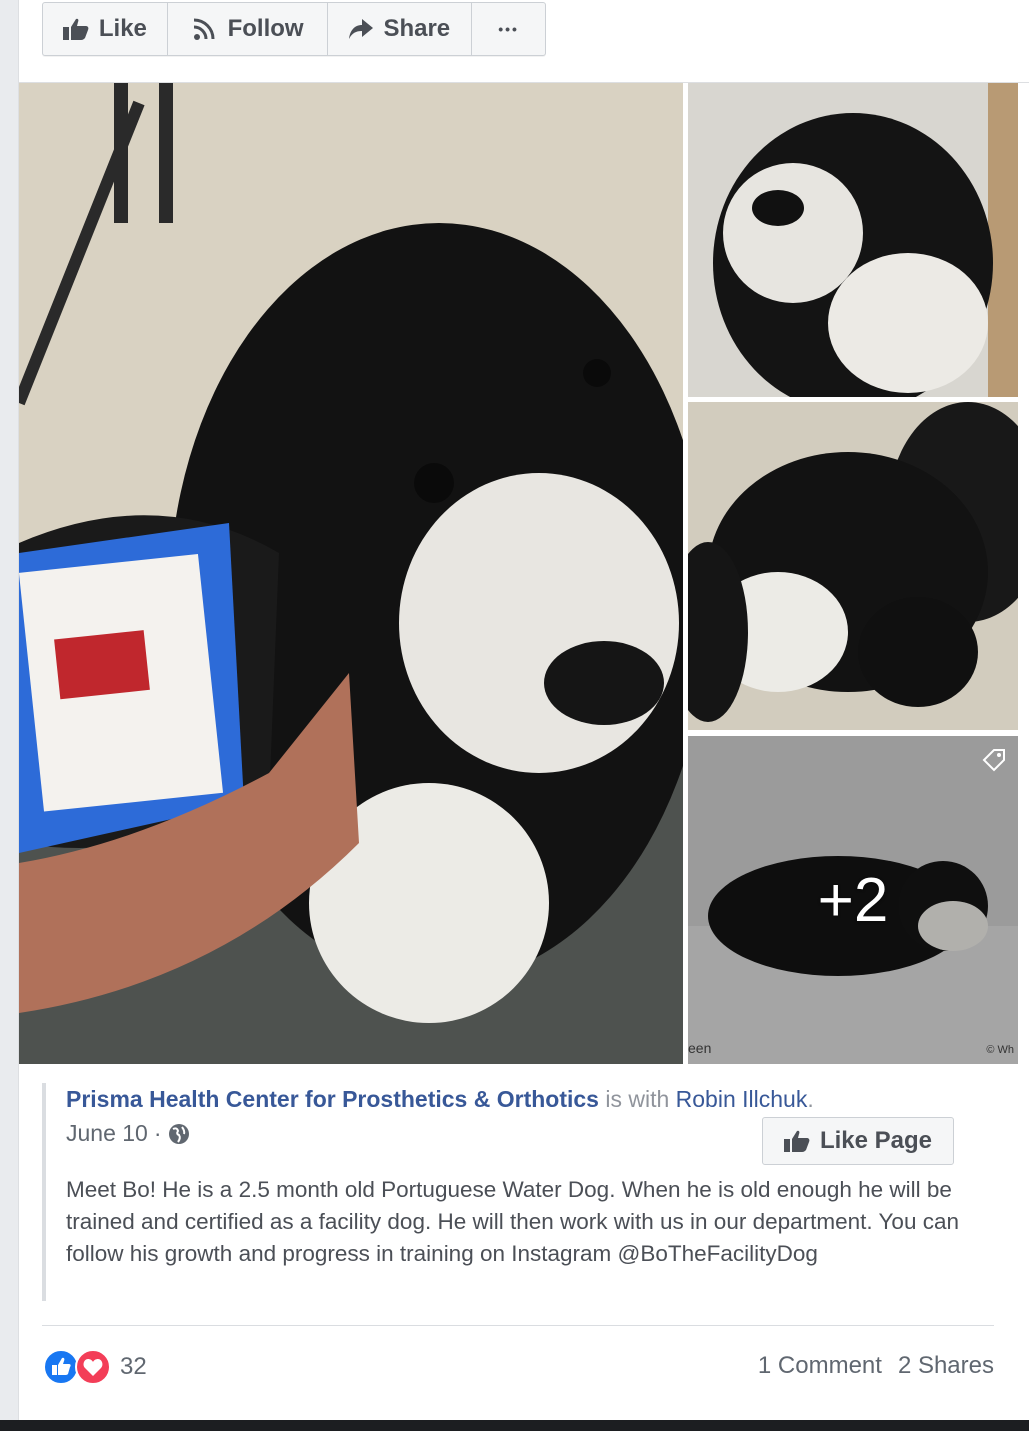  What do you see at coordinates (700, 1048) in the screenshot?
I see `photo-watermark-left: een` at bounding box center [700, 1048].